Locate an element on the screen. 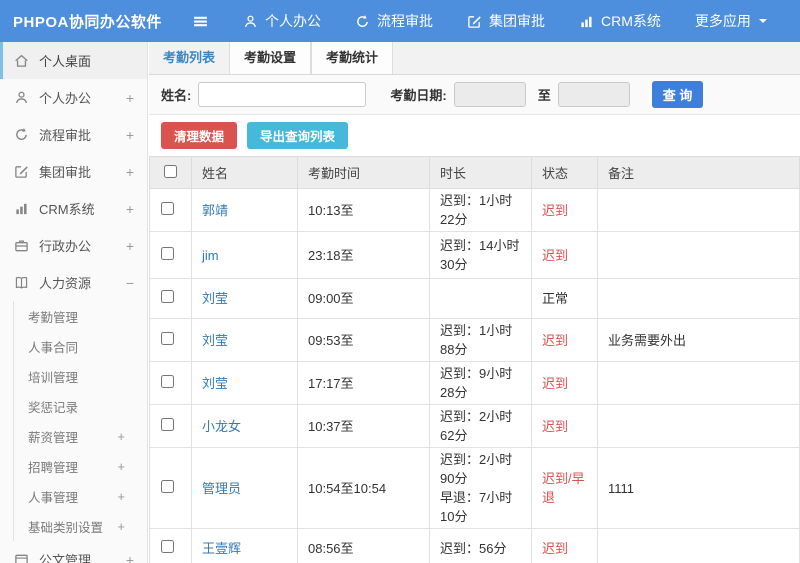 This screenshot has height=563, width=800. date-from-input is located at coordinates (489, 94).